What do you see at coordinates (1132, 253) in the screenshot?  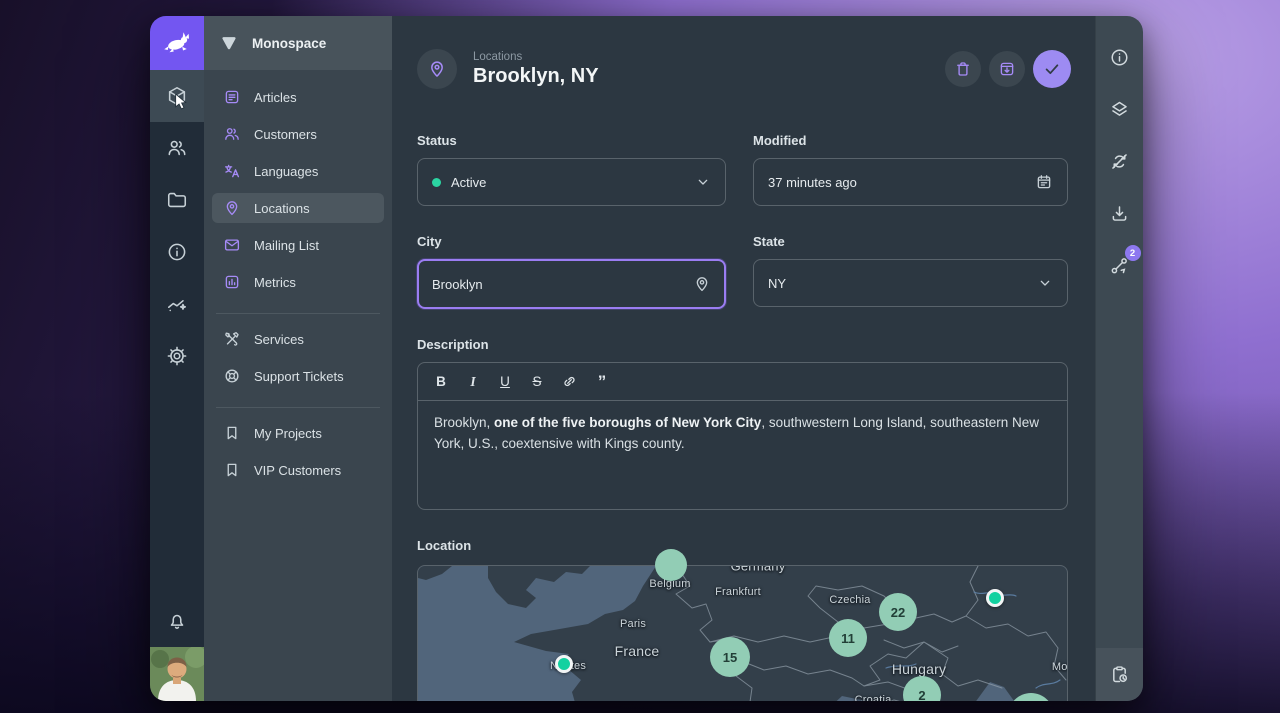 I see `share-badge: 2` at bounding box center [1132, 253].